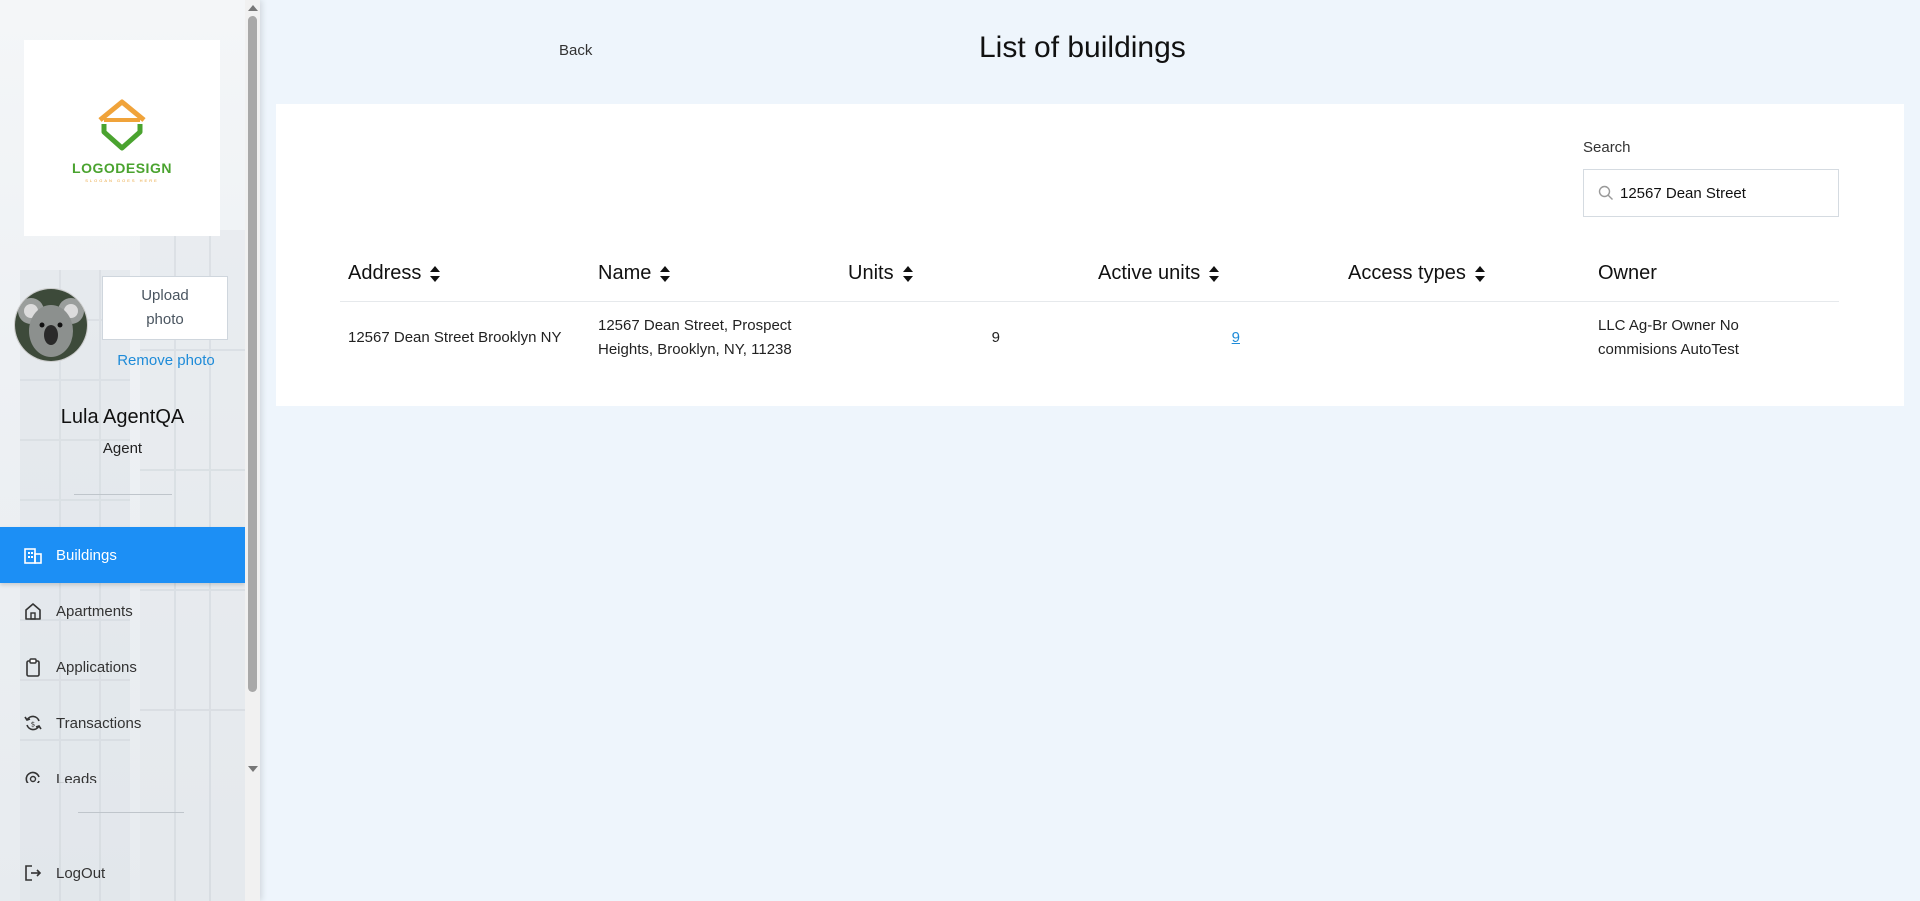 The width and height of the screenshot is (1920, 901). Describe the element at coordinates (1082, 47) in the screenshot. I see `page-title: List of buildings` at that location.